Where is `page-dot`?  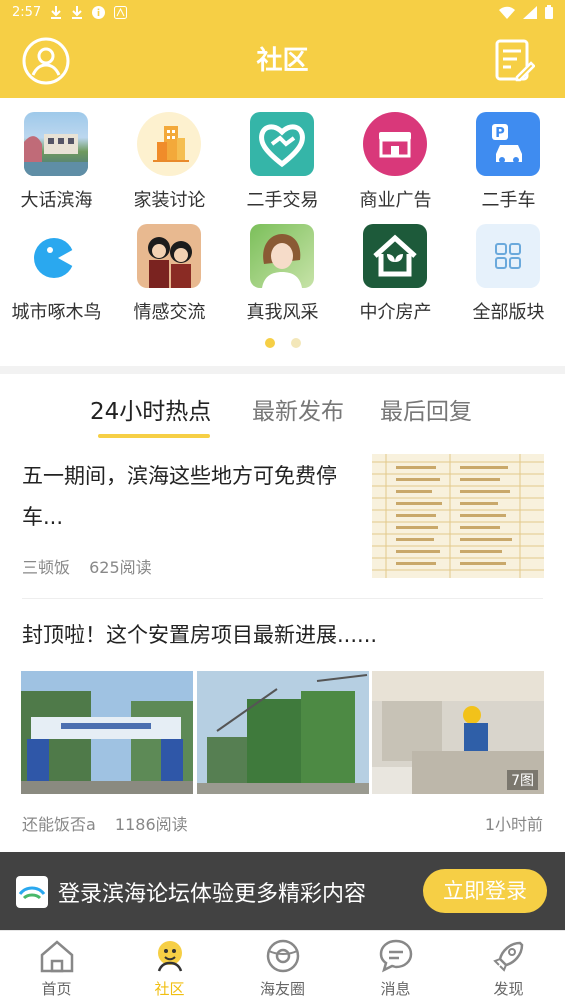 page-dot is located at coordinates (295, 343).